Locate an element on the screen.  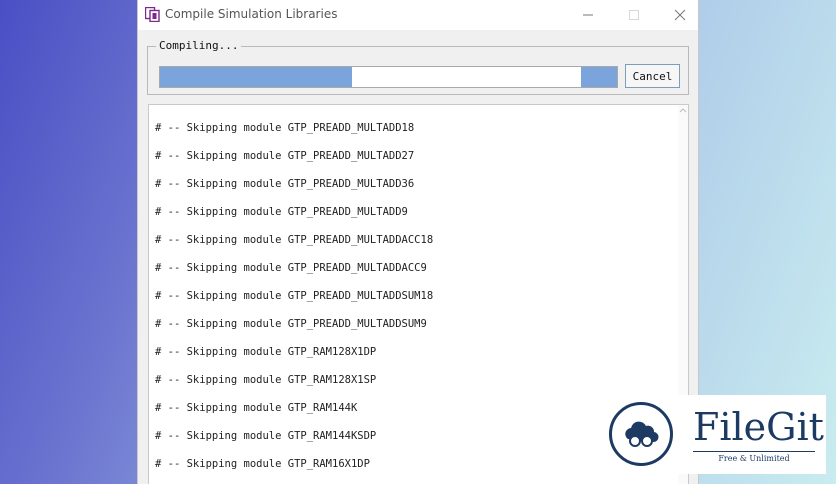
progress-bar is located at coordinates (388, 77).